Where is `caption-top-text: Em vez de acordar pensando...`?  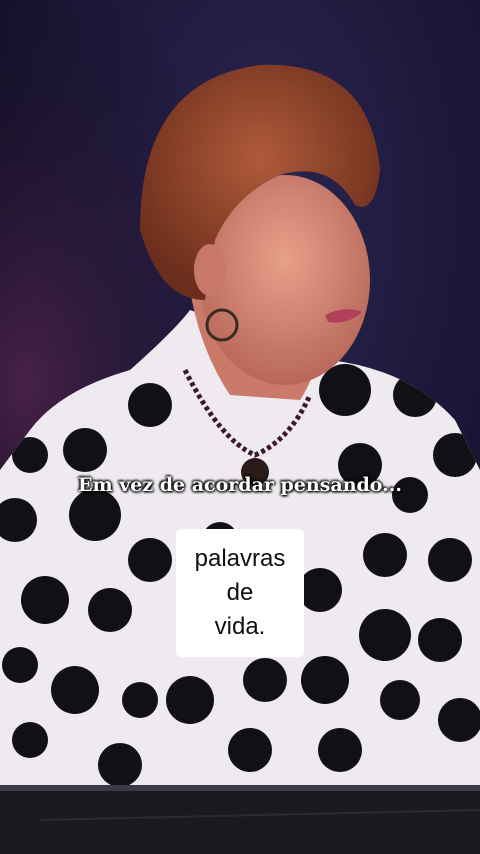 caption-top-text: Em vez de acordar pensando... is located at coordinates (240, 485).